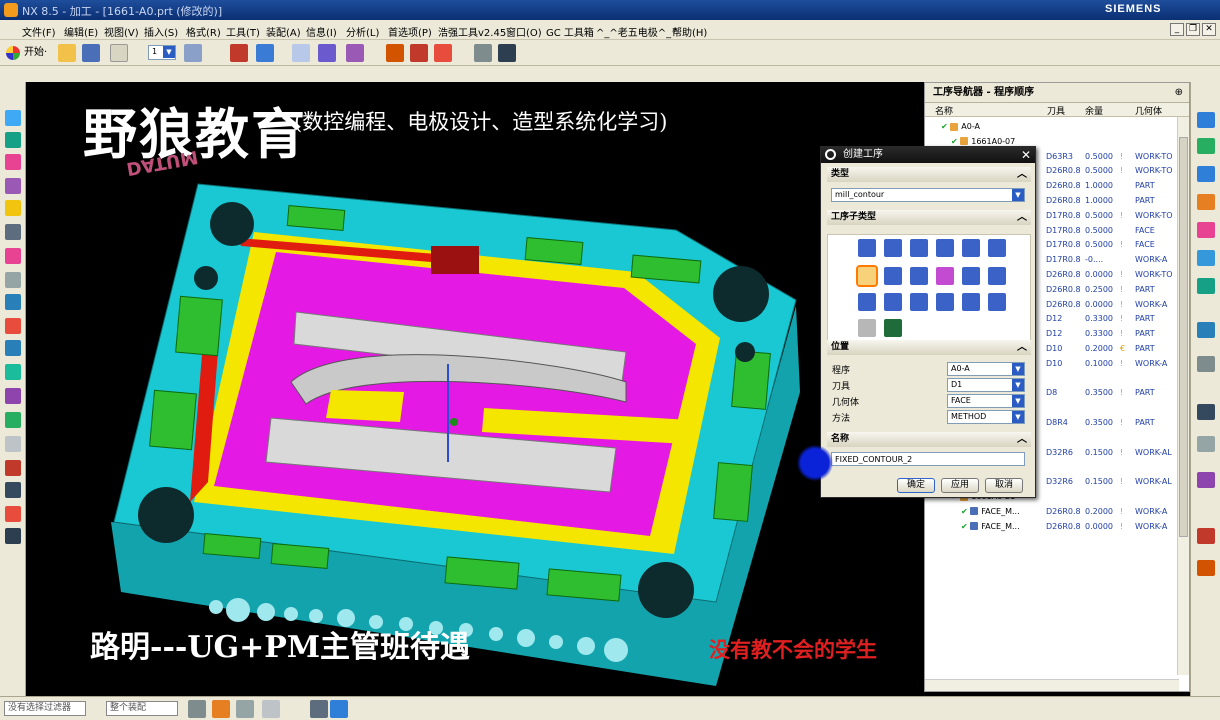 Image resolution: width=1220 pixels, height=720 pixels. Describe the element at coordinates (570, 31) in the screenshot. I see `menu-gc-toolbox: GC 工具箱` at that location.